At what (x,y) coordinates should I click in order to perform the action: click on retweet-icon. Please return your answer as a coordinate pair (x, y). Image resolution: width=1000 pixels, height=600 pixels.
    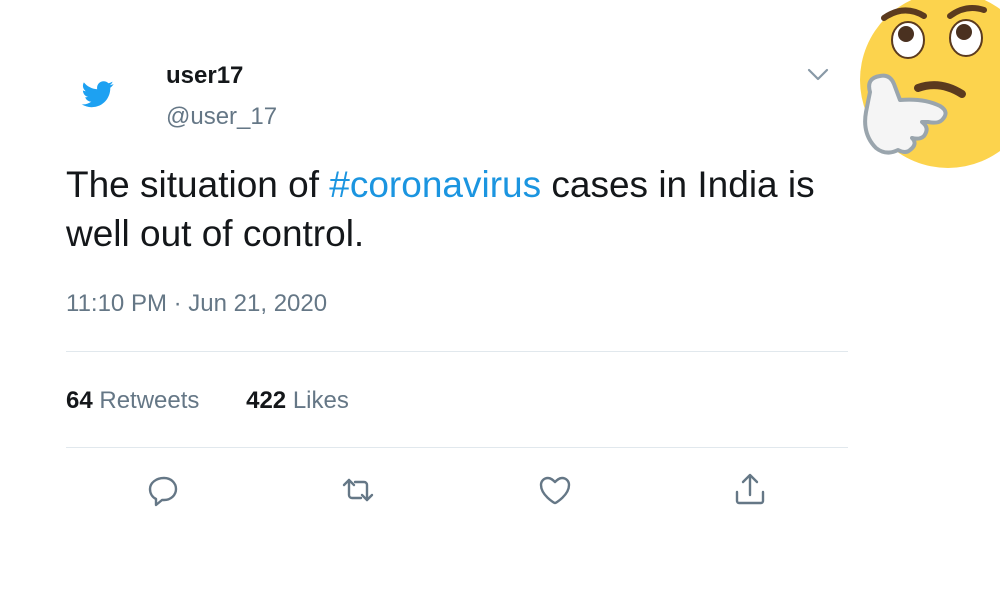
    Looking at the image, I should click on (358, 490).